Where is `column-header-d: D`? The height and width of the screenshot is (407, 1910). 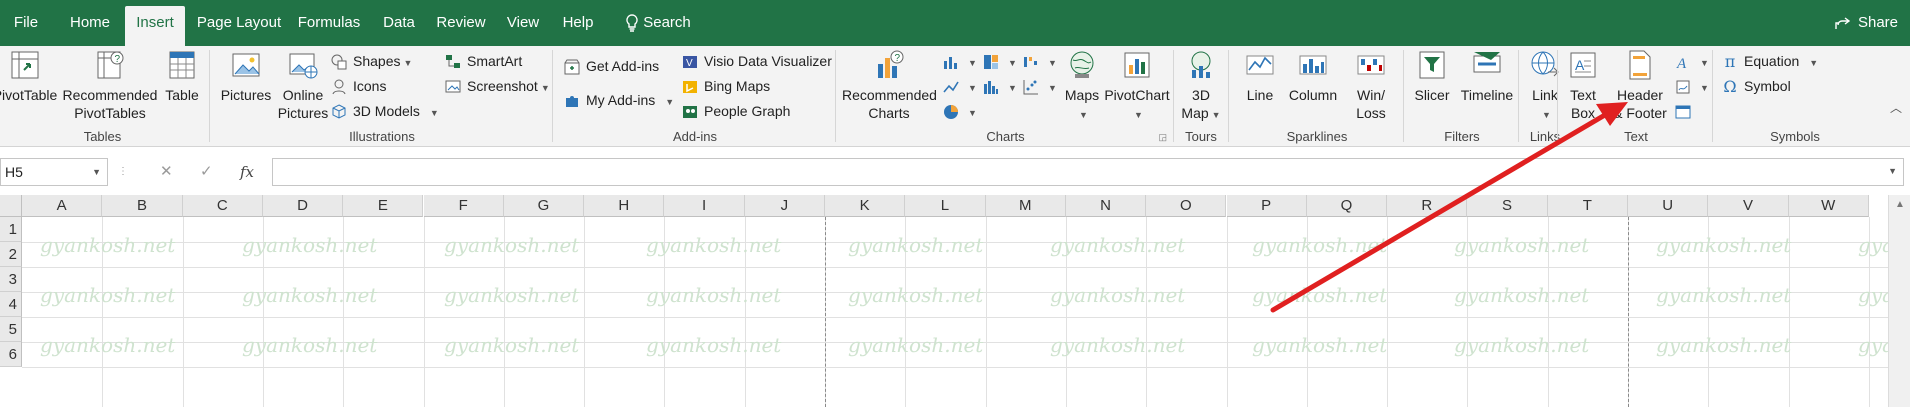 column-header-d: D is located at coordinates (303, 206).